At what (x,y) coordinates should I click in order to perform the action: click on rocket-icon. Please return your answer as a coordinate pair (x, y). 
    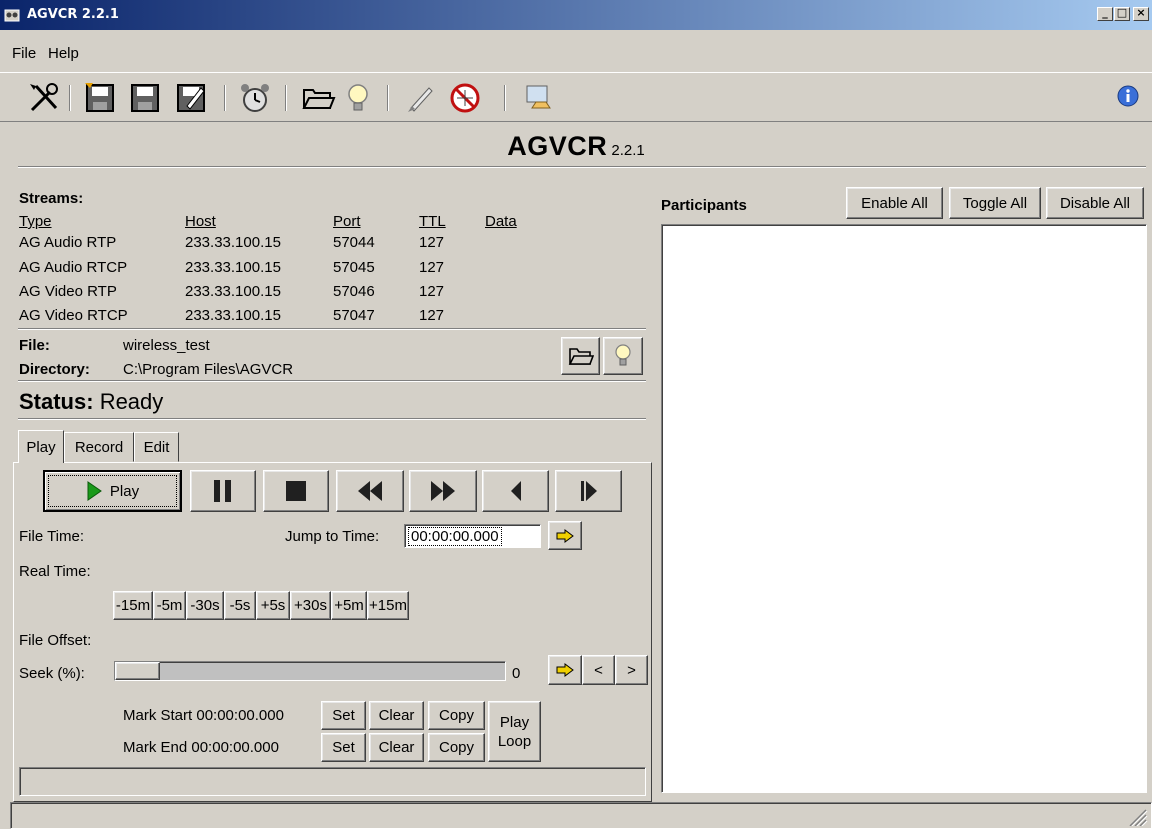
    Looking at the image, I should click on (421, 98).